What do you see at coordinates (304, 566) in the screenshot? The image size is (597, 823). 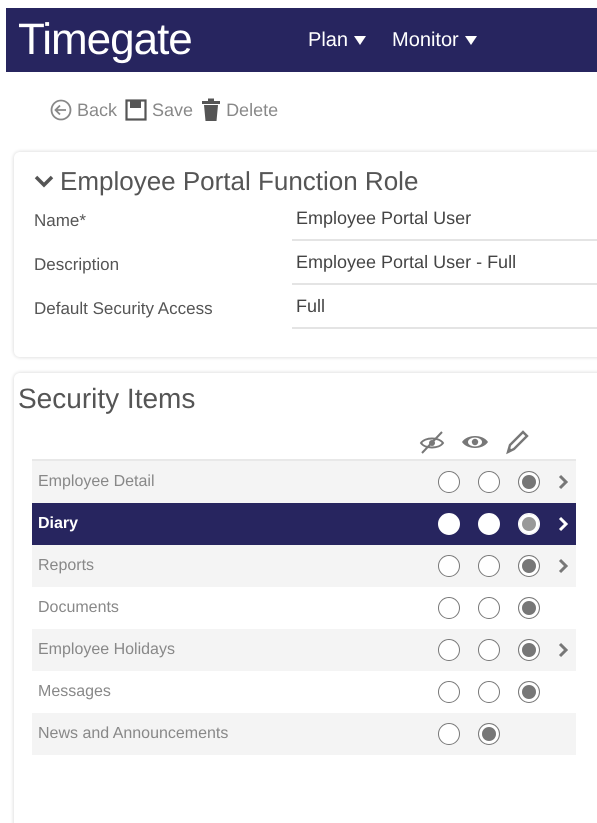 I see `security-row: Reports` at bounding box center [304, 566].